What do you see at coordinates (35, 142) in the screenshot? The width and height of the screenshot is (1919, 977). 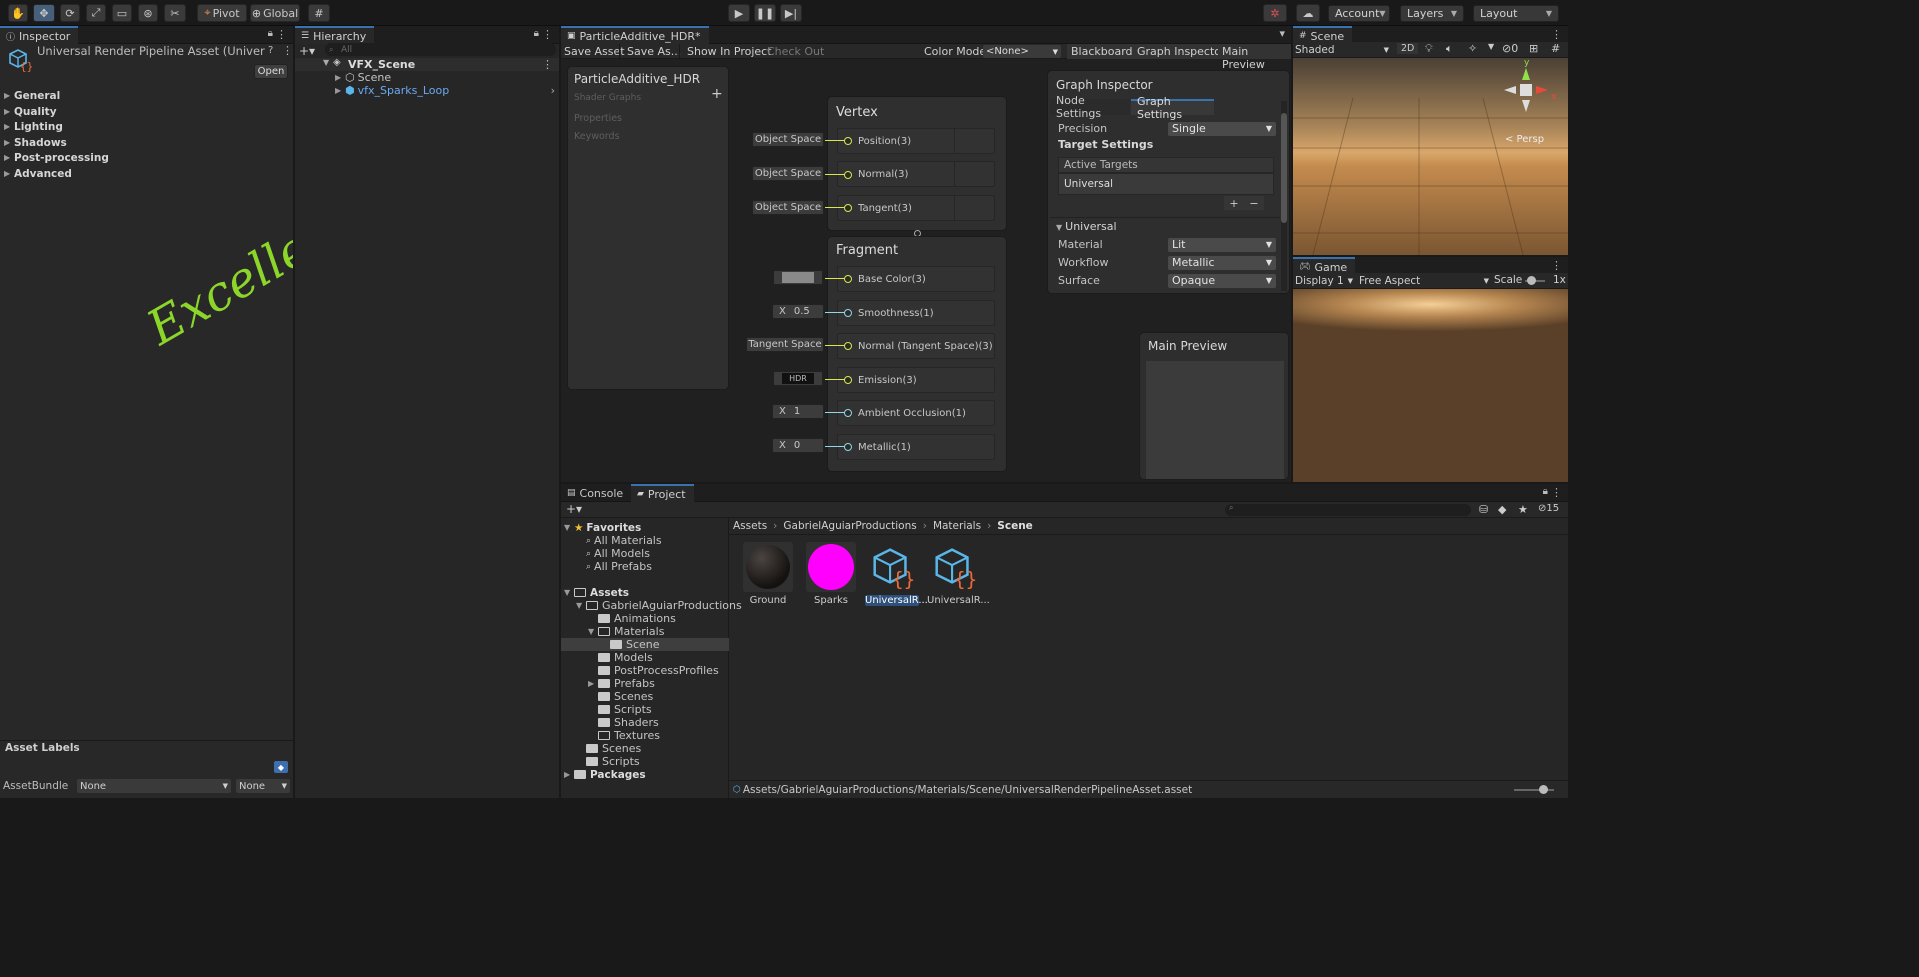 I see `section-shadows: ▶ Shadows` at bounding box center [35, 142].